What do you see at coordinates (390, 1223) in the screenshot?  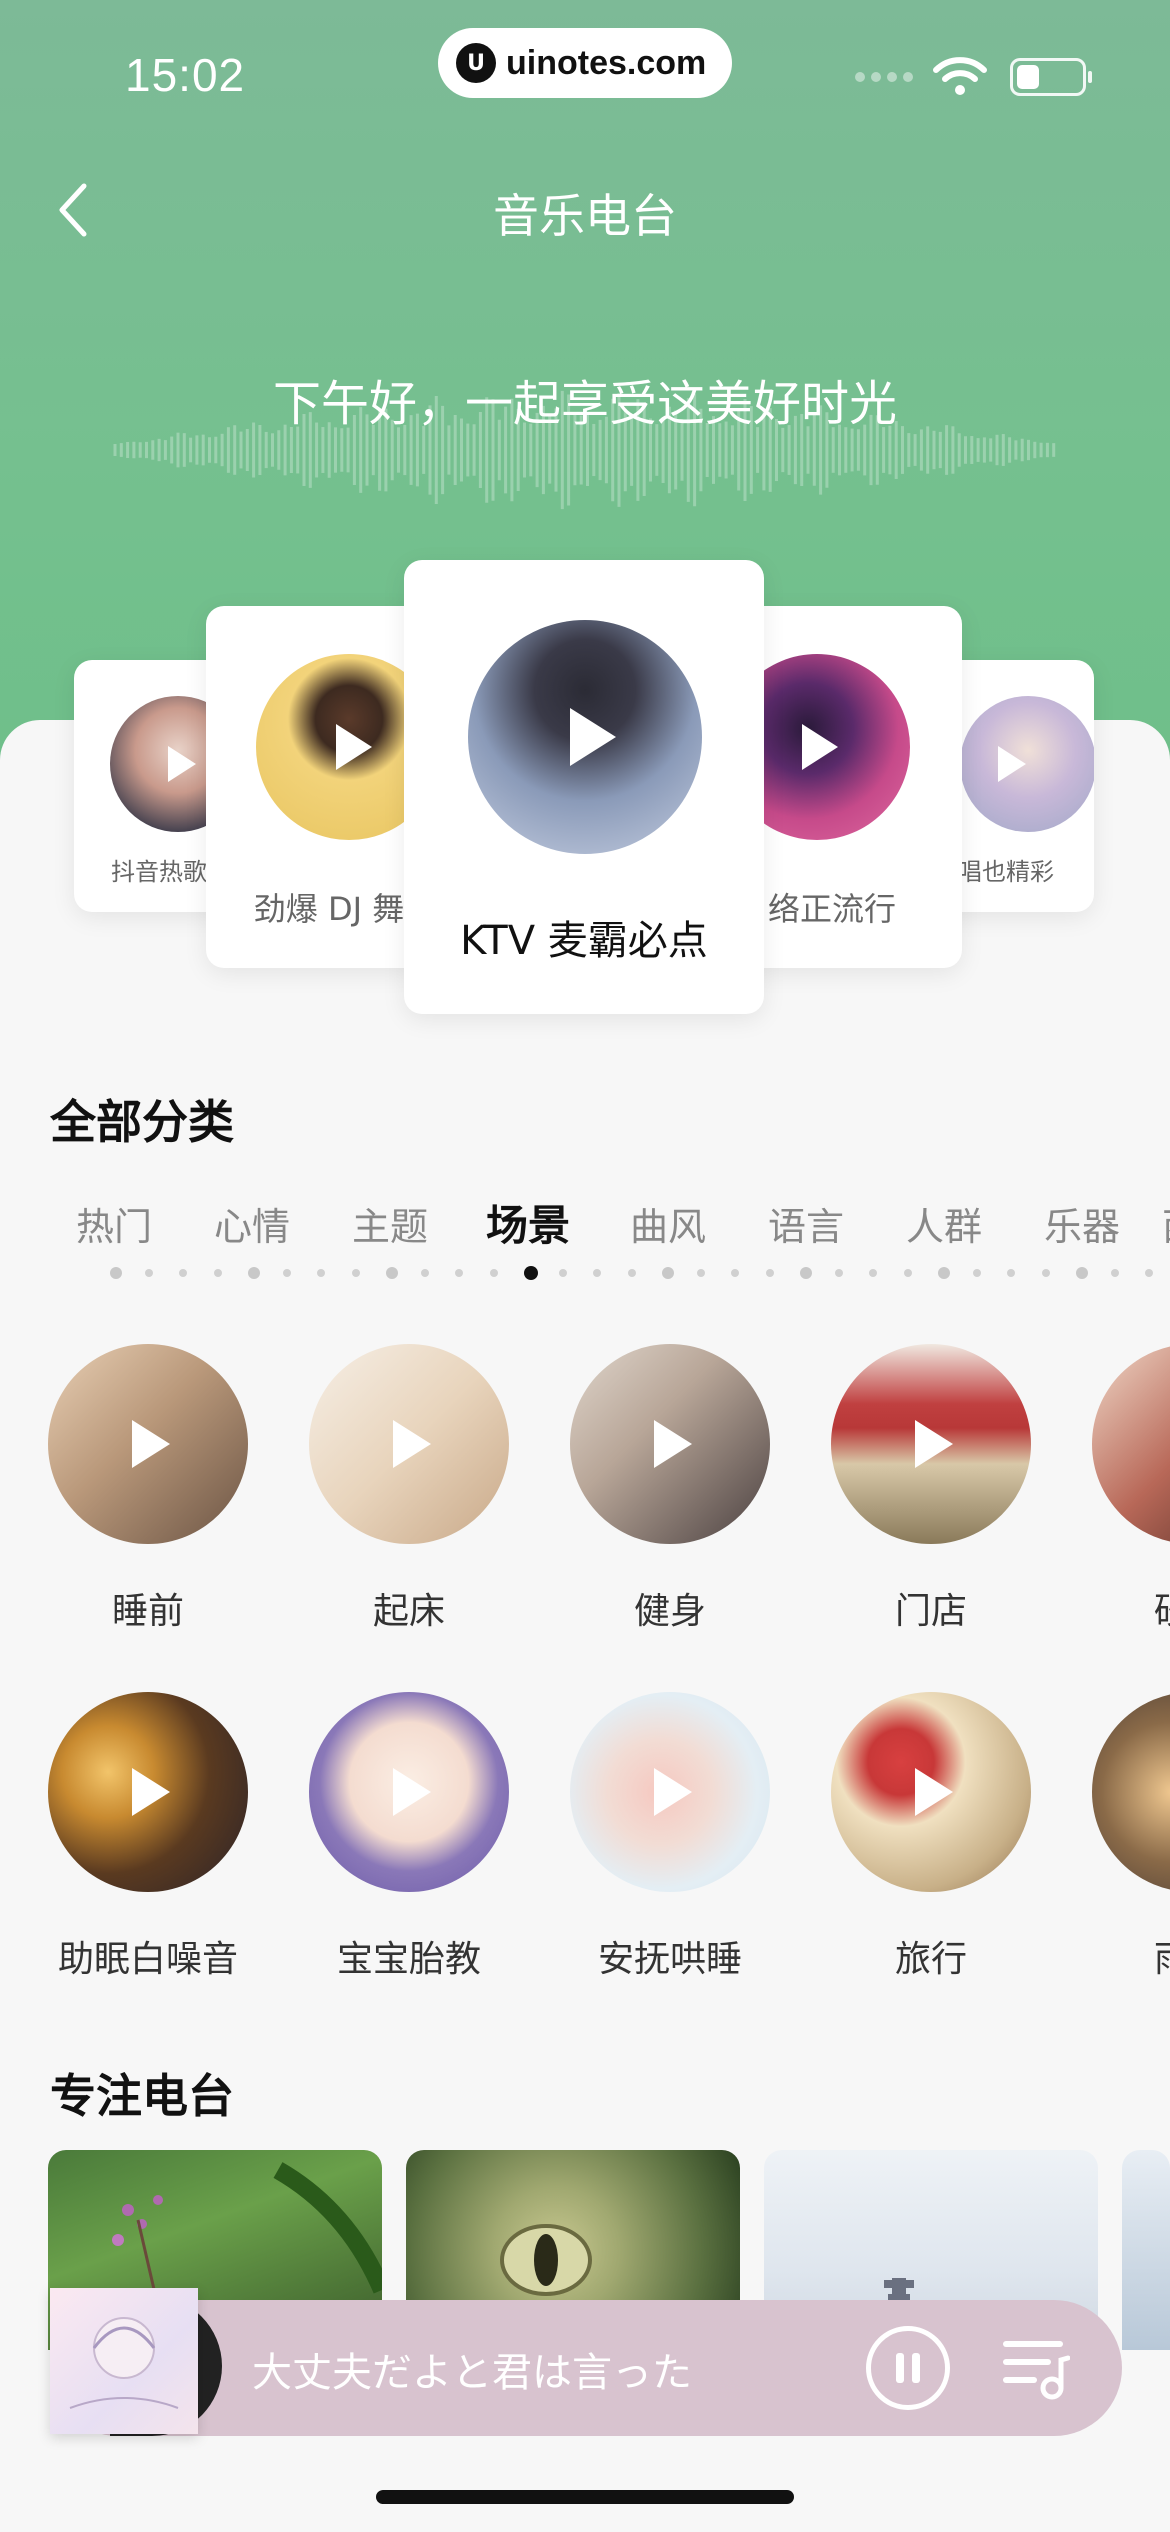 I see `tab-theme: 主题` at bounding box center [390, 1223].